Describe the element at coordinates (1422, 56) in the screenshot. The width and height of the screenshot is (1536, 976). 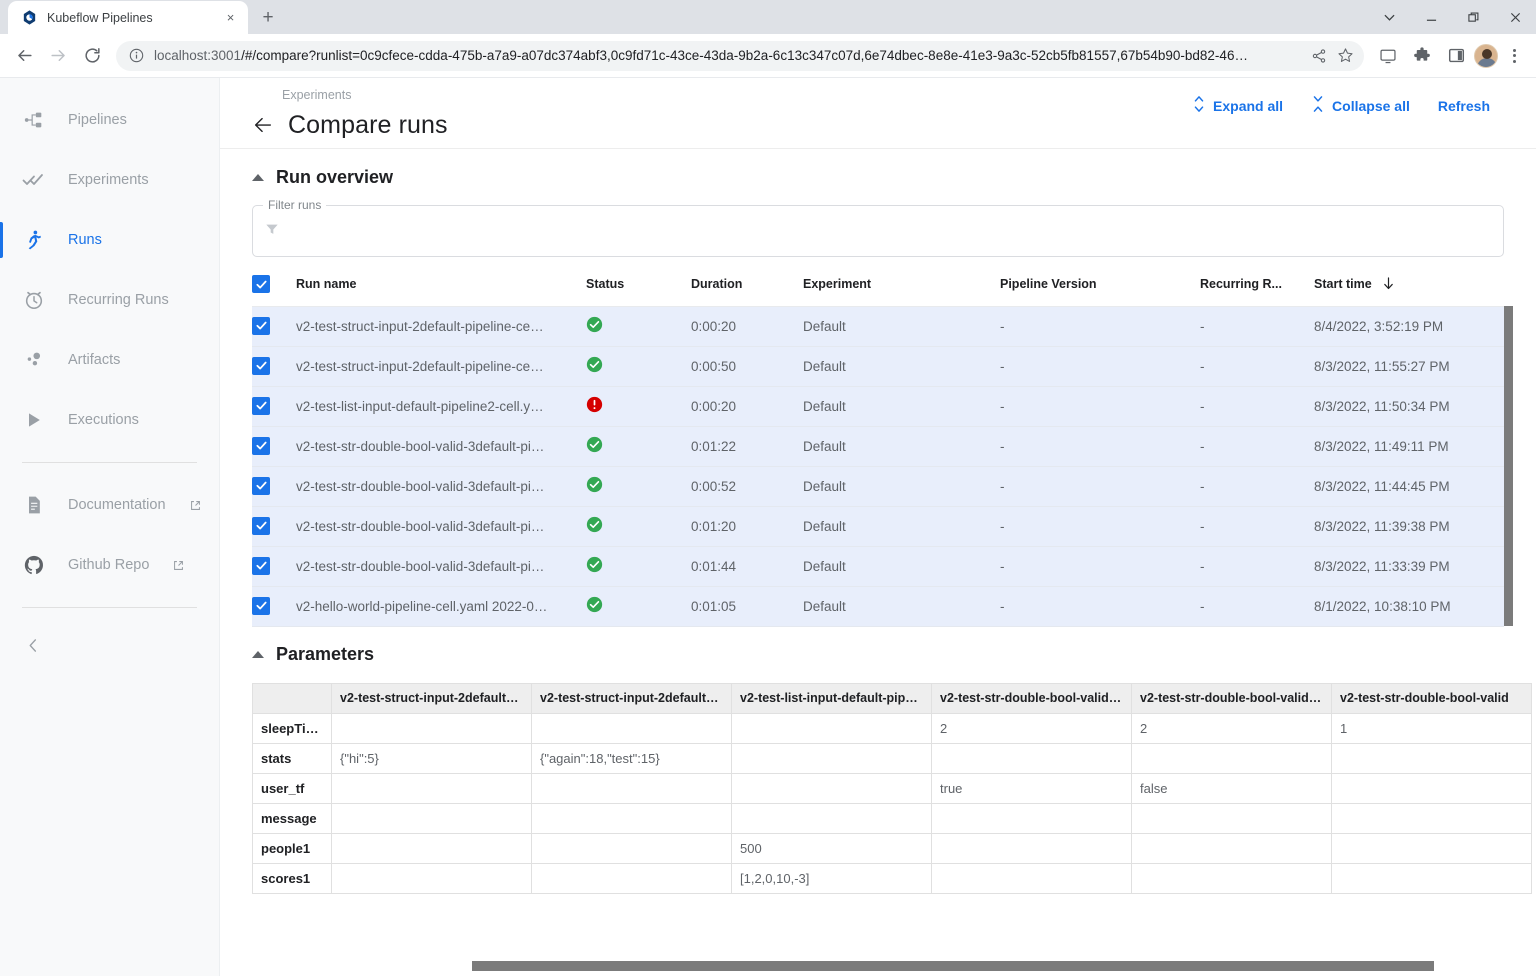
I see `puzzle-icon` at that location.